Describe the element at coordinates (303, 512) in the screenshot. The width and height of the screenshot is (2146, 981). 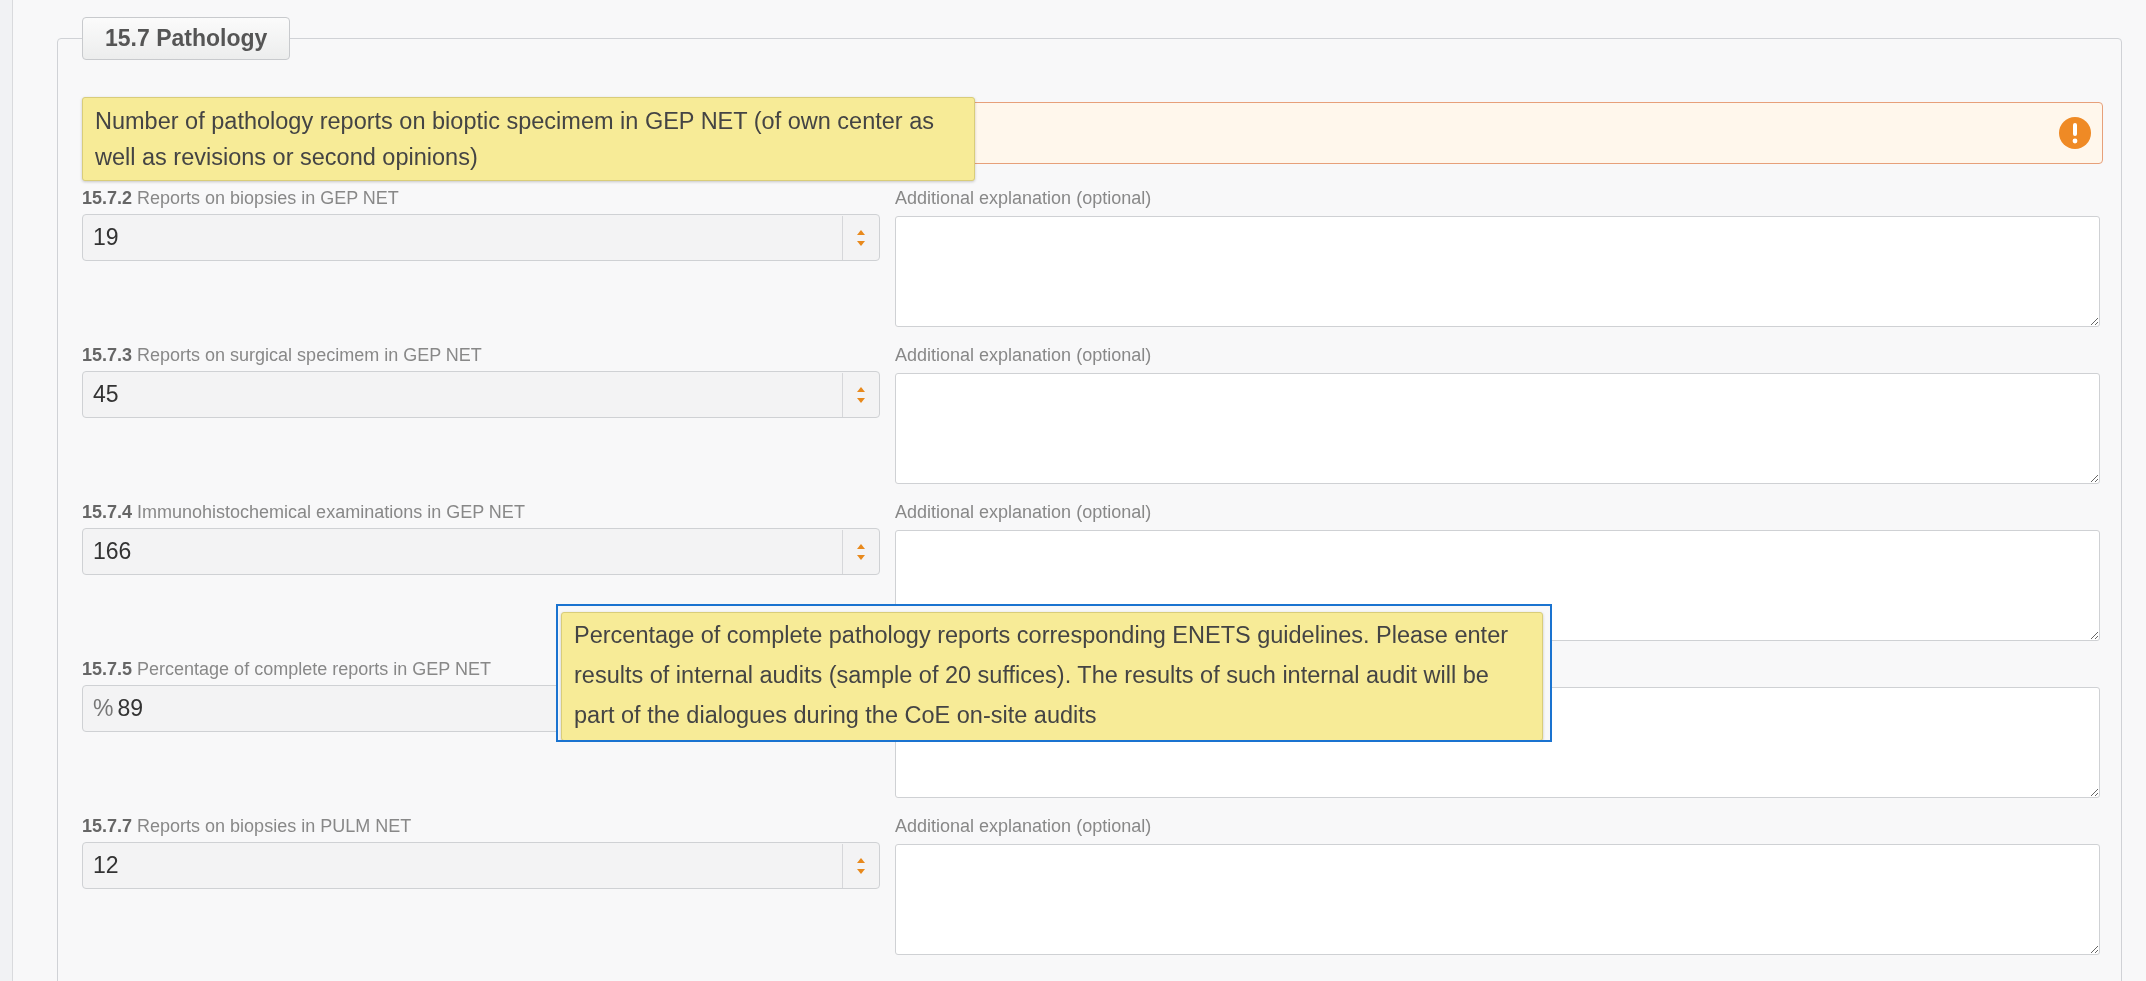
I see `field-label: 15.7.4 Immunohistochemical examinations in GEP NET` at that location.